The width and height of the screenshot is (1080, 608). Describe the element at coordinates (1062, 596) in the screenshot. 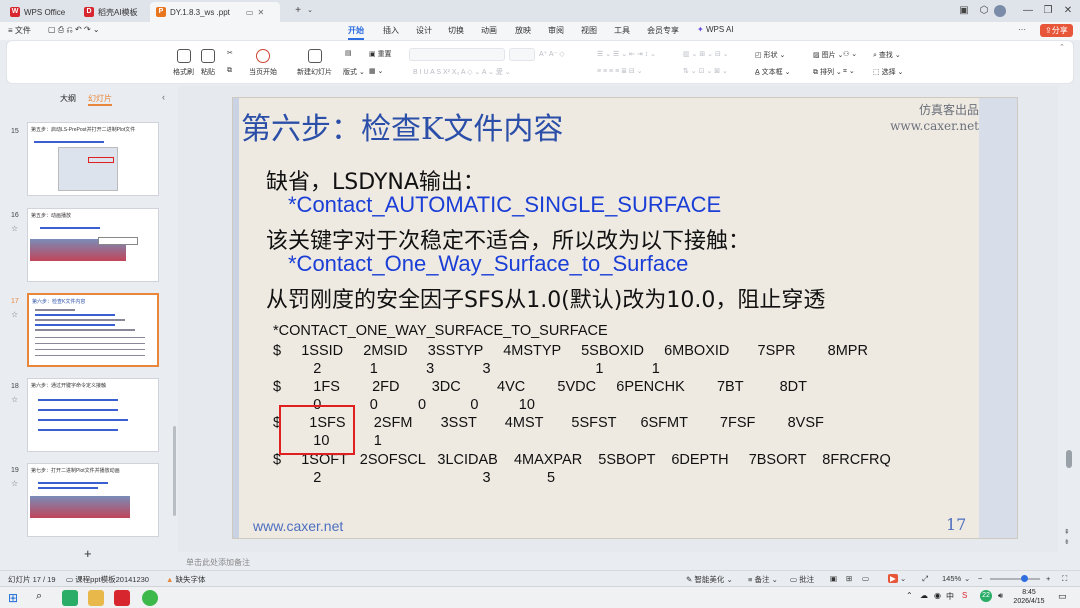

I see `notification-center-icon: ▭` at that location.